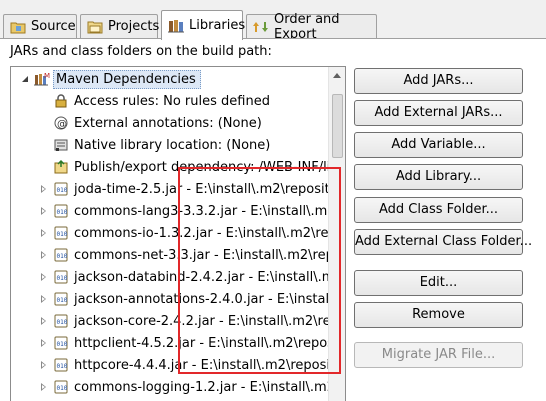 The height and width of the screenshot is (401, 546). I want to click on scroll-up-arrow-icon, so click(337, 75).